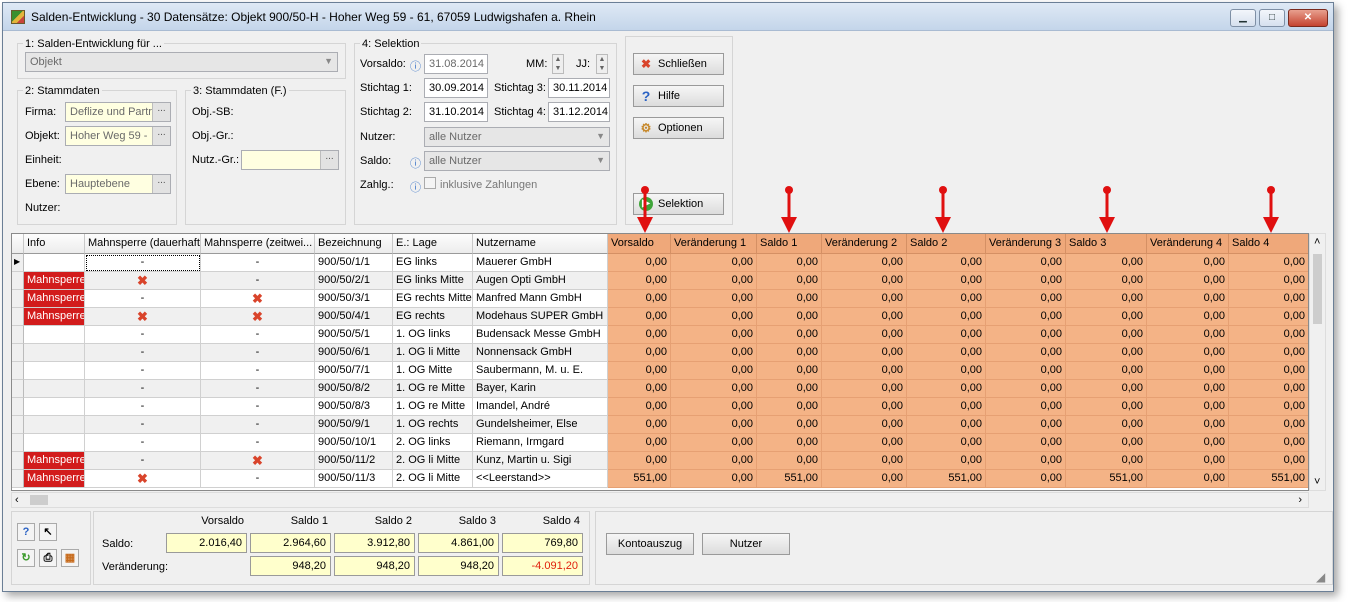 The image size is (1349, 602). What do you see at coordinates (678, 204) in the screenshot?
I see `selektion-button: ▶ Selektion` at bounding box center [678, 204].